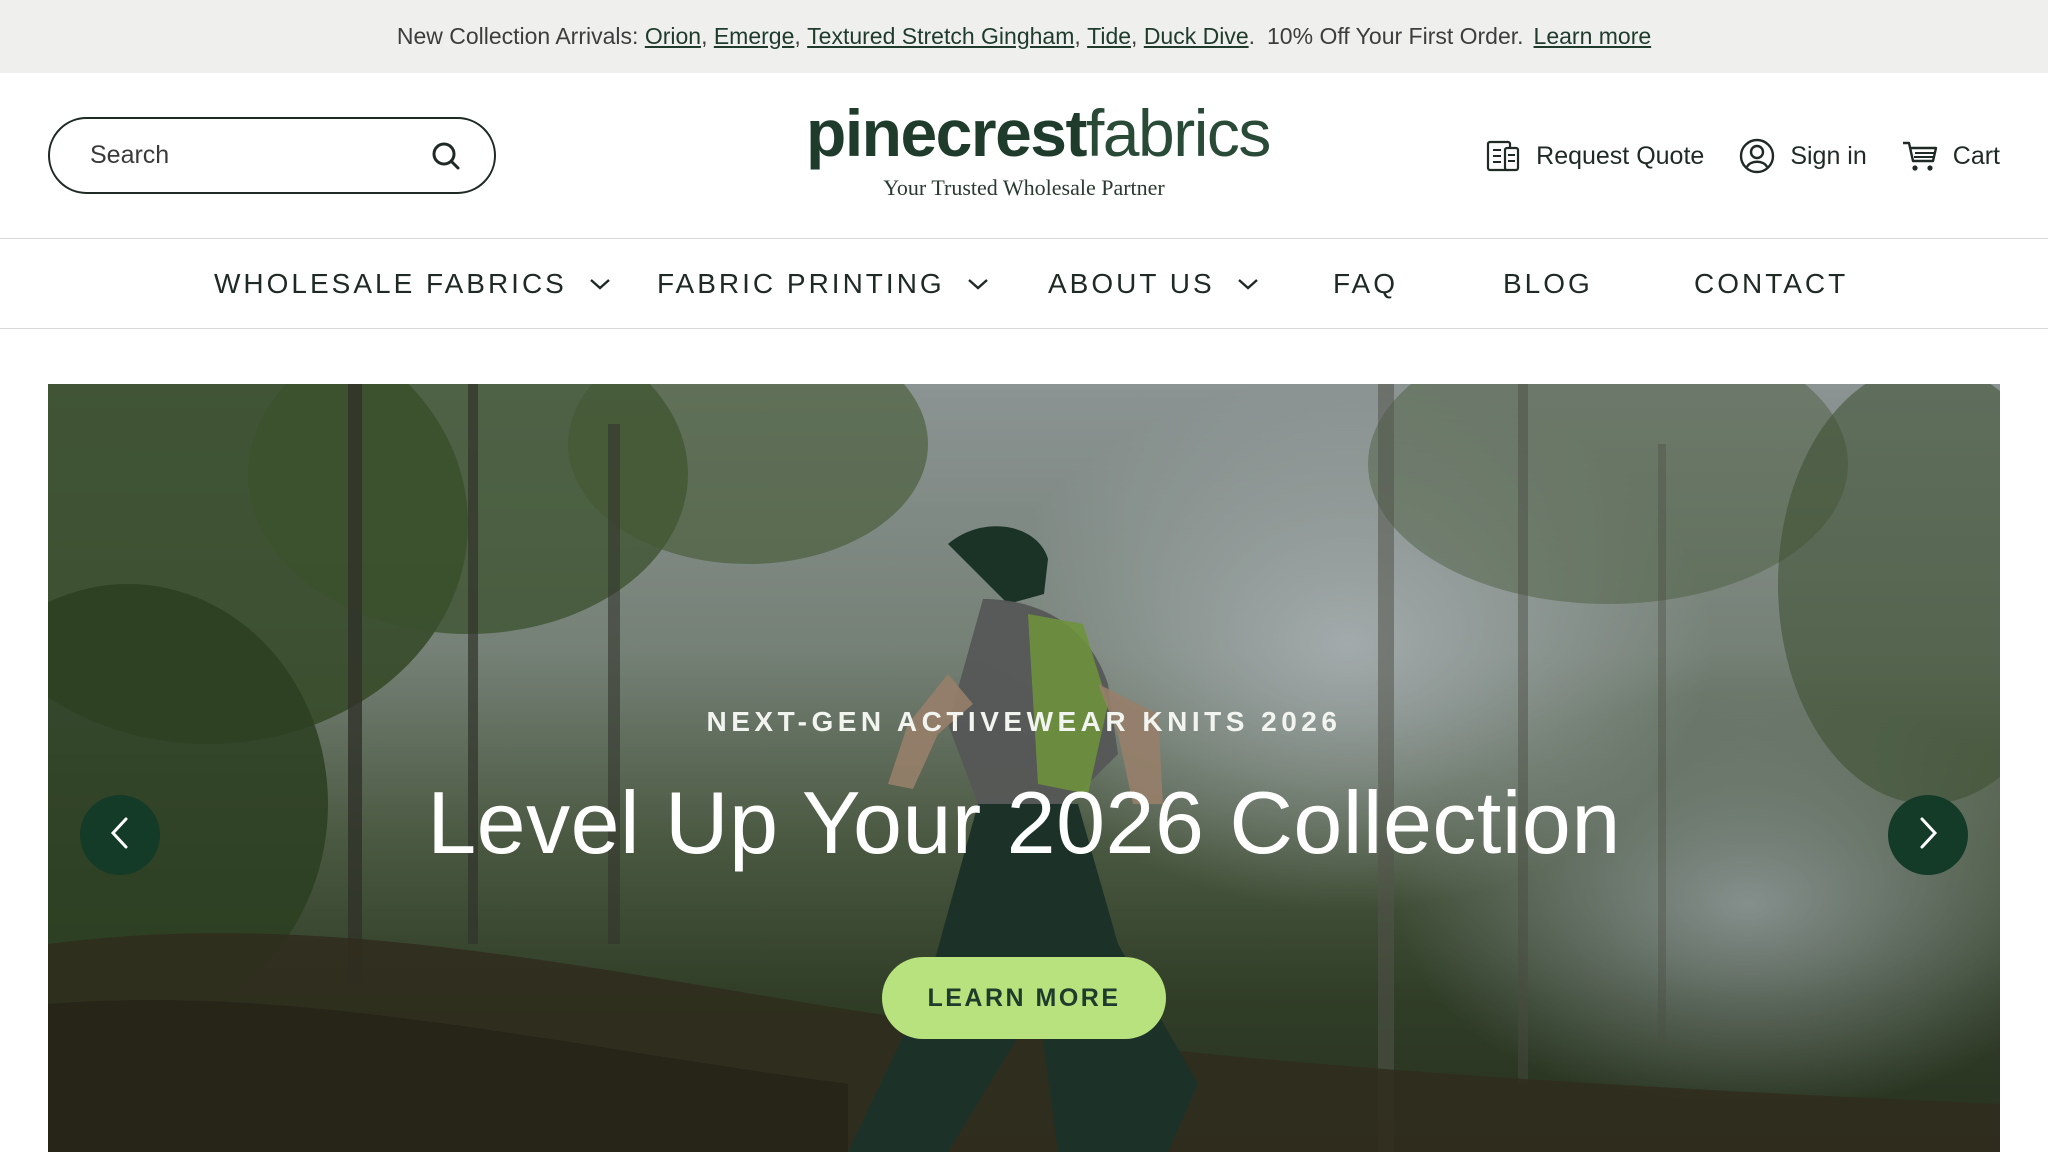 This screenshot has width=2048, height=1152. Describe the element at coordinates (1024, 721) in the screenshot. I see `hero-eyebrow: NEXT-GEN ACTIVEWEAR KNITS 2026` at that location.